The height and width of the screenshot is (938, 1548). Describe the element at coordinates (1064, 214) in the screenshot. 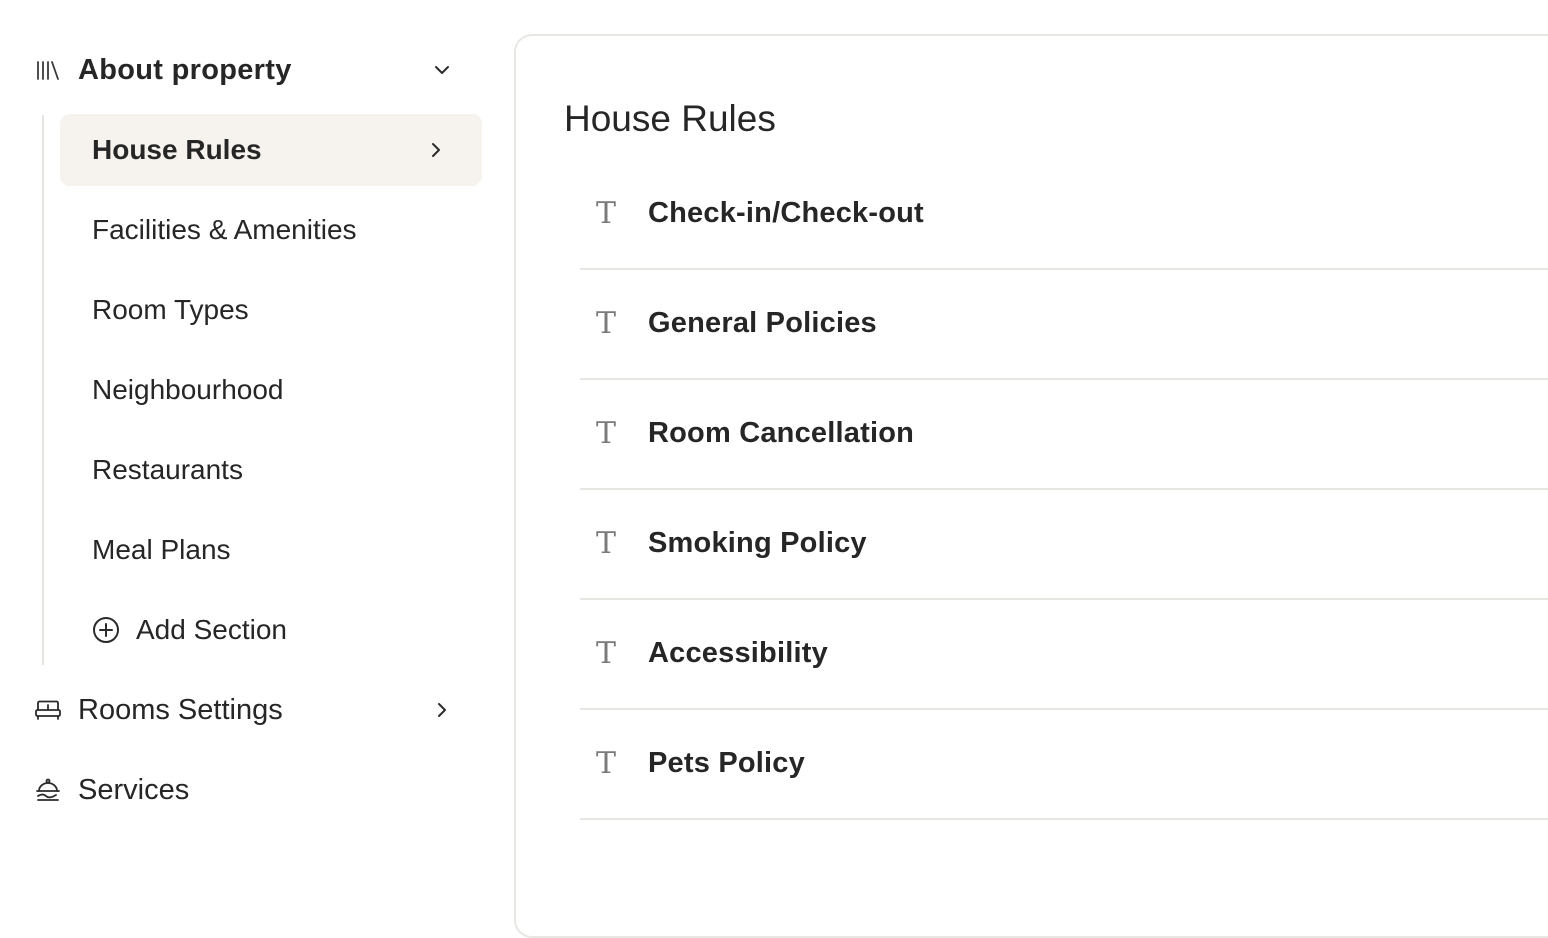

I see `rule-row-check-in-check-out: T Check-in/Check-out` at that location.